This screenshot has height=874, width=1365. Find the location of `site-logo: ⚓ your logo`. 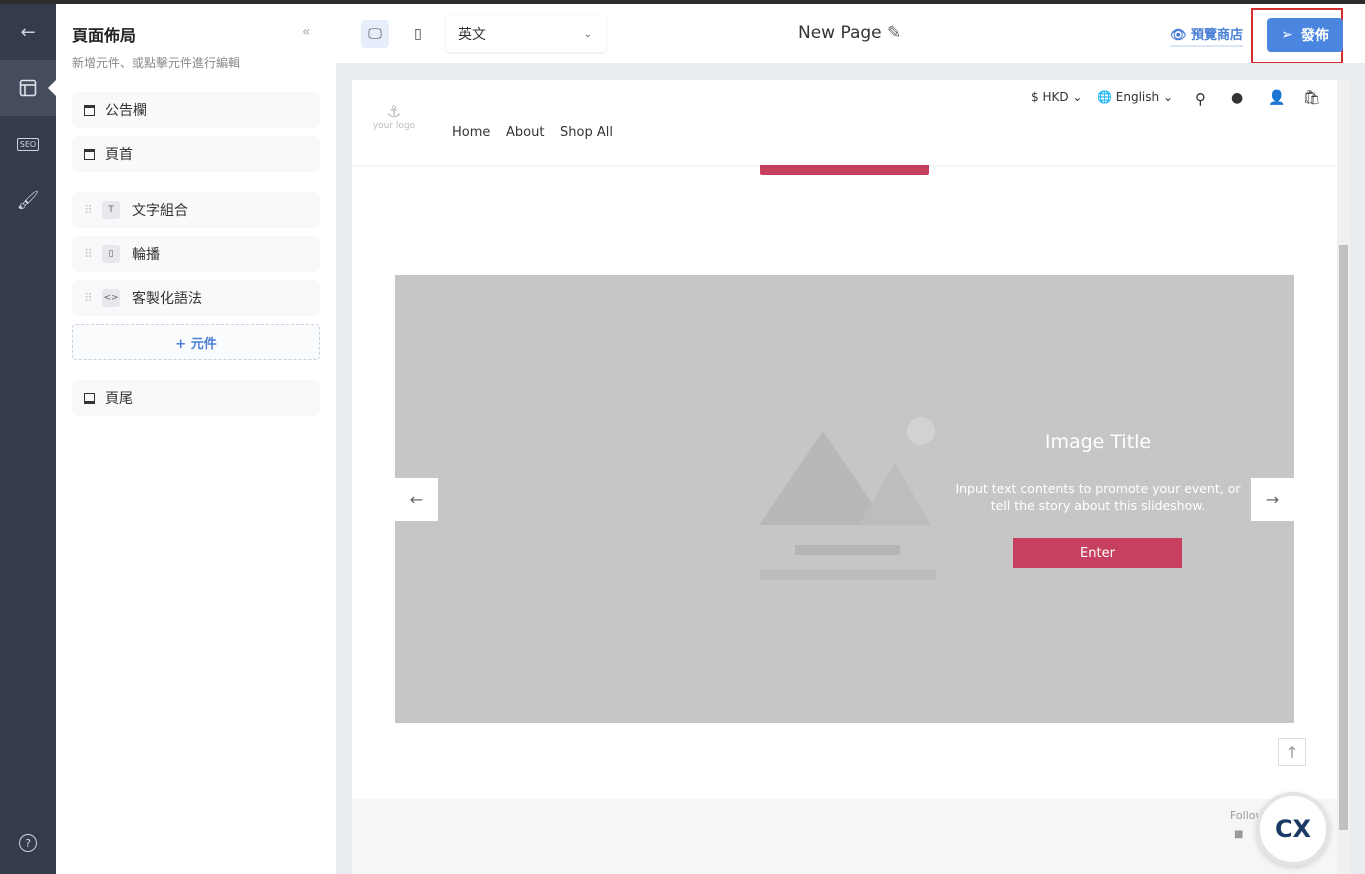

site-logo: ⚓ your logo is located at coordinates (394, 116).